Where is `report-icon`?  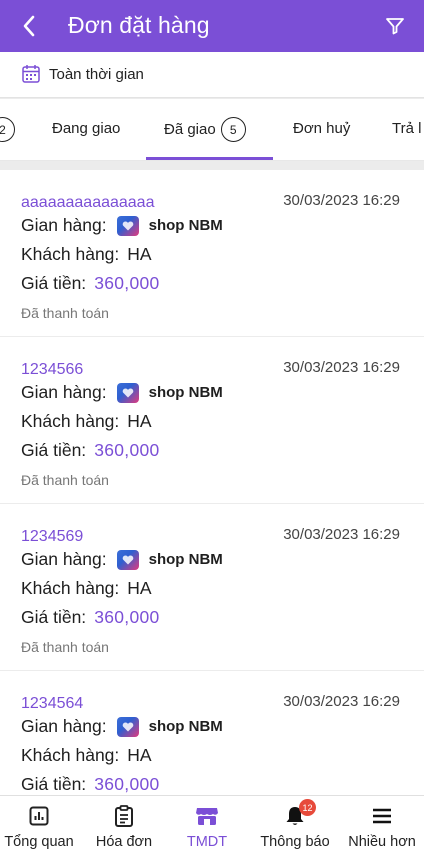 report-icon is located at coordinates (39, 816).